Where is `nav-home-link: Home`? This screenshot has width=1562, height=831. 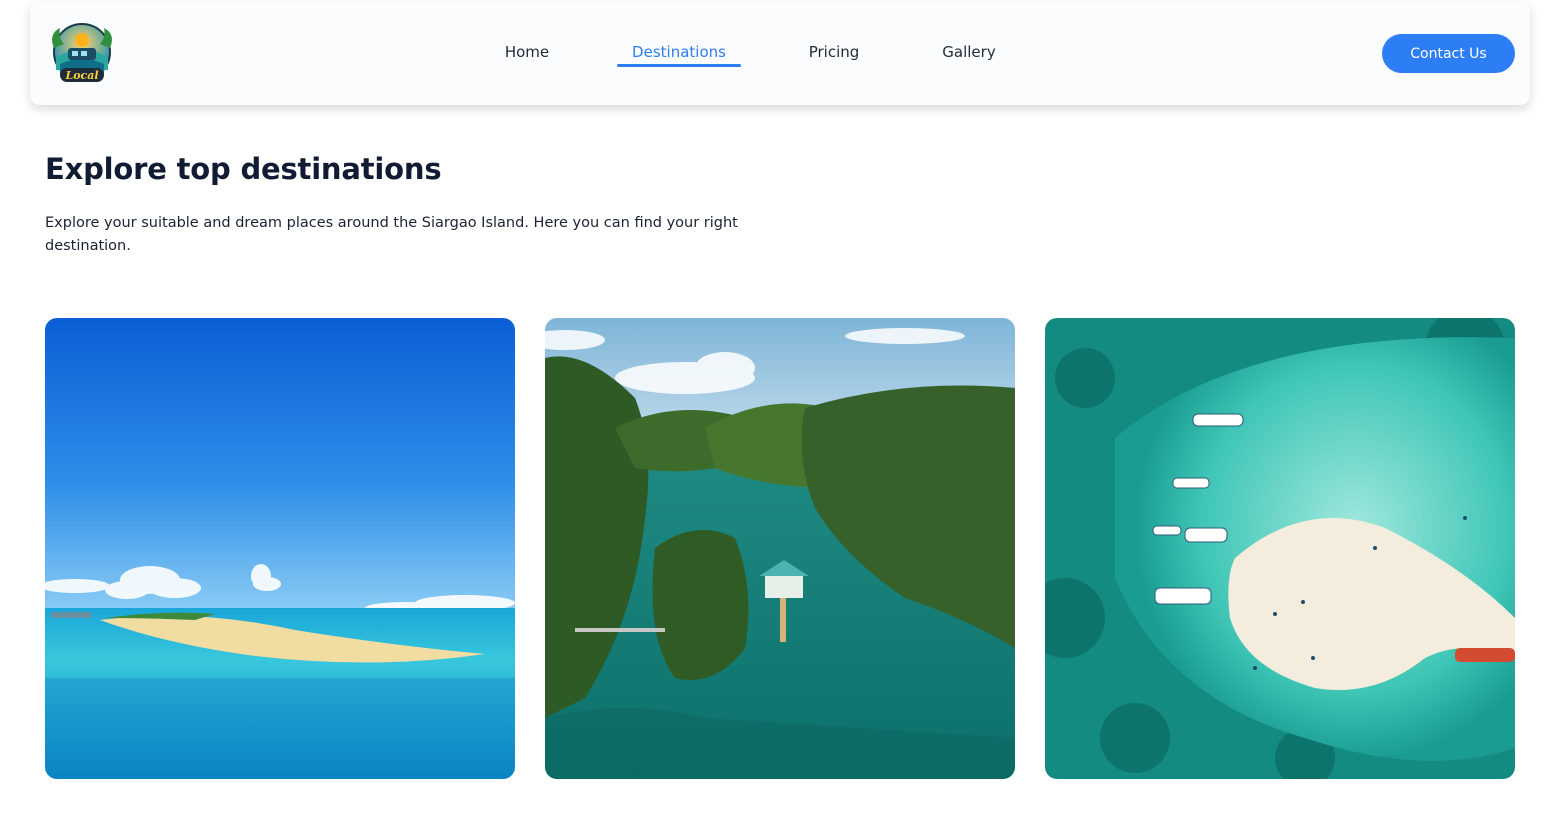
nav-home-link: Home is located at coordinates (527, 52).